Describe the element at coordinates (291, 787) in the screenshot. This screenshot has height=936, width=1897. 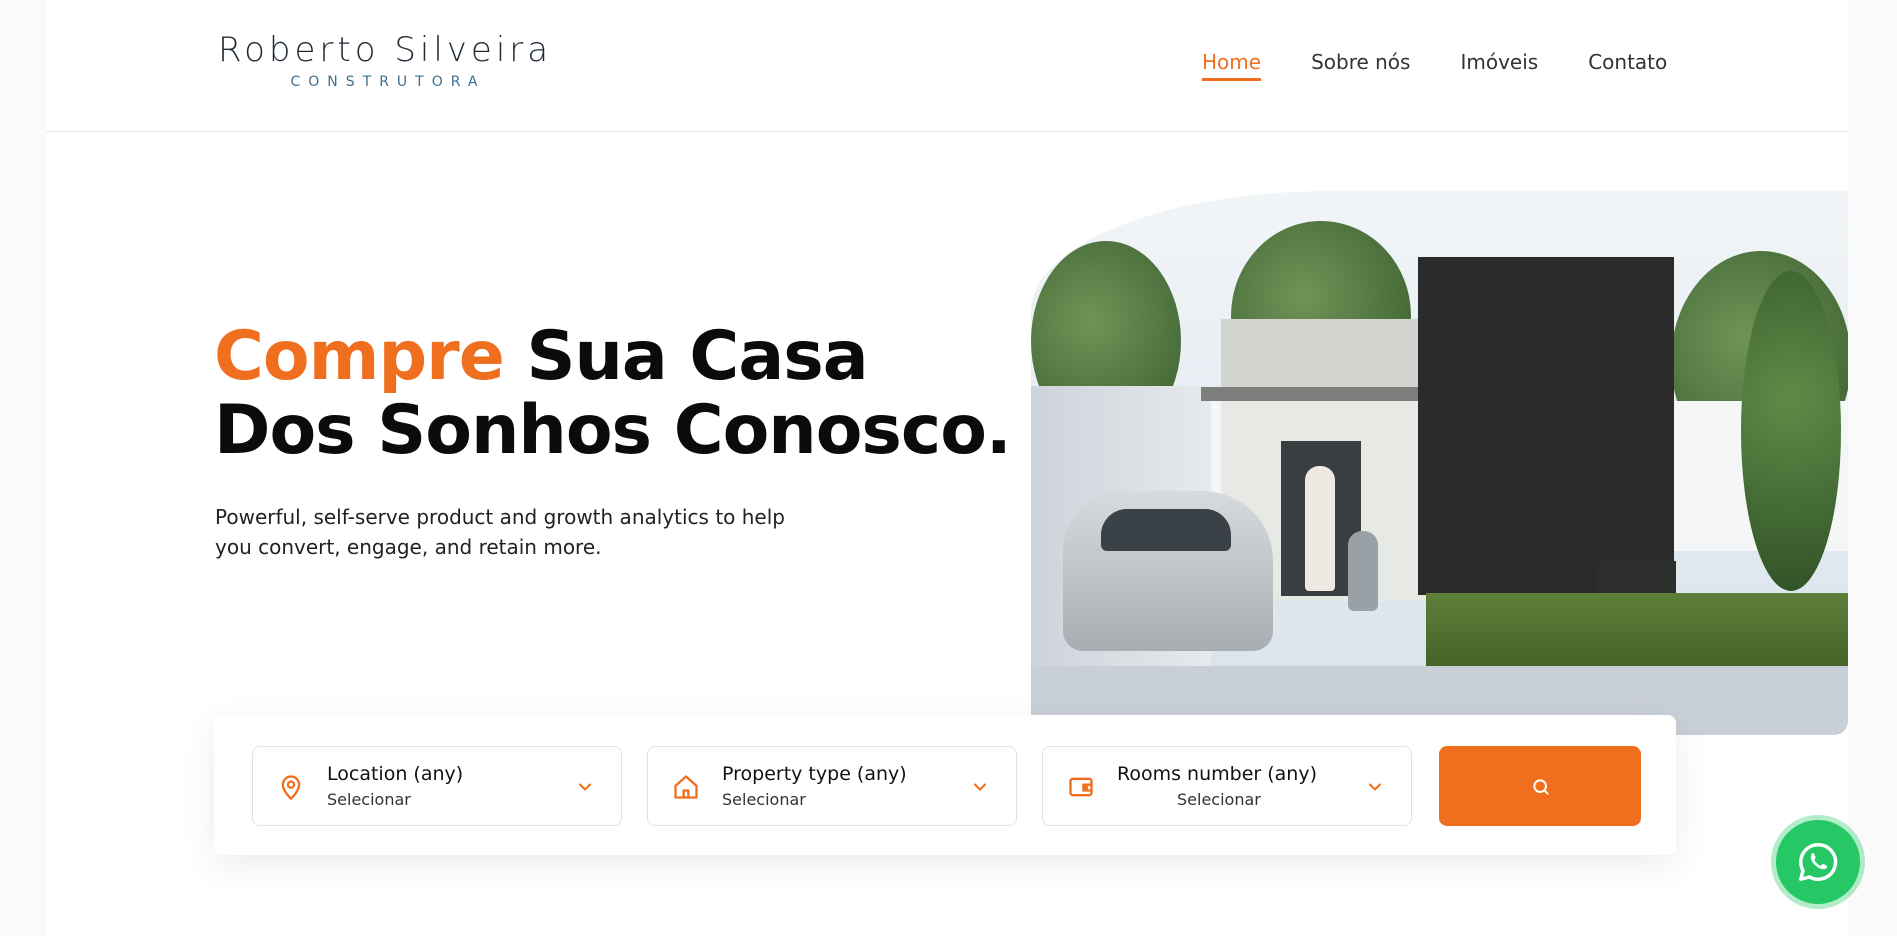
I see `map-pin-icon` at that location.